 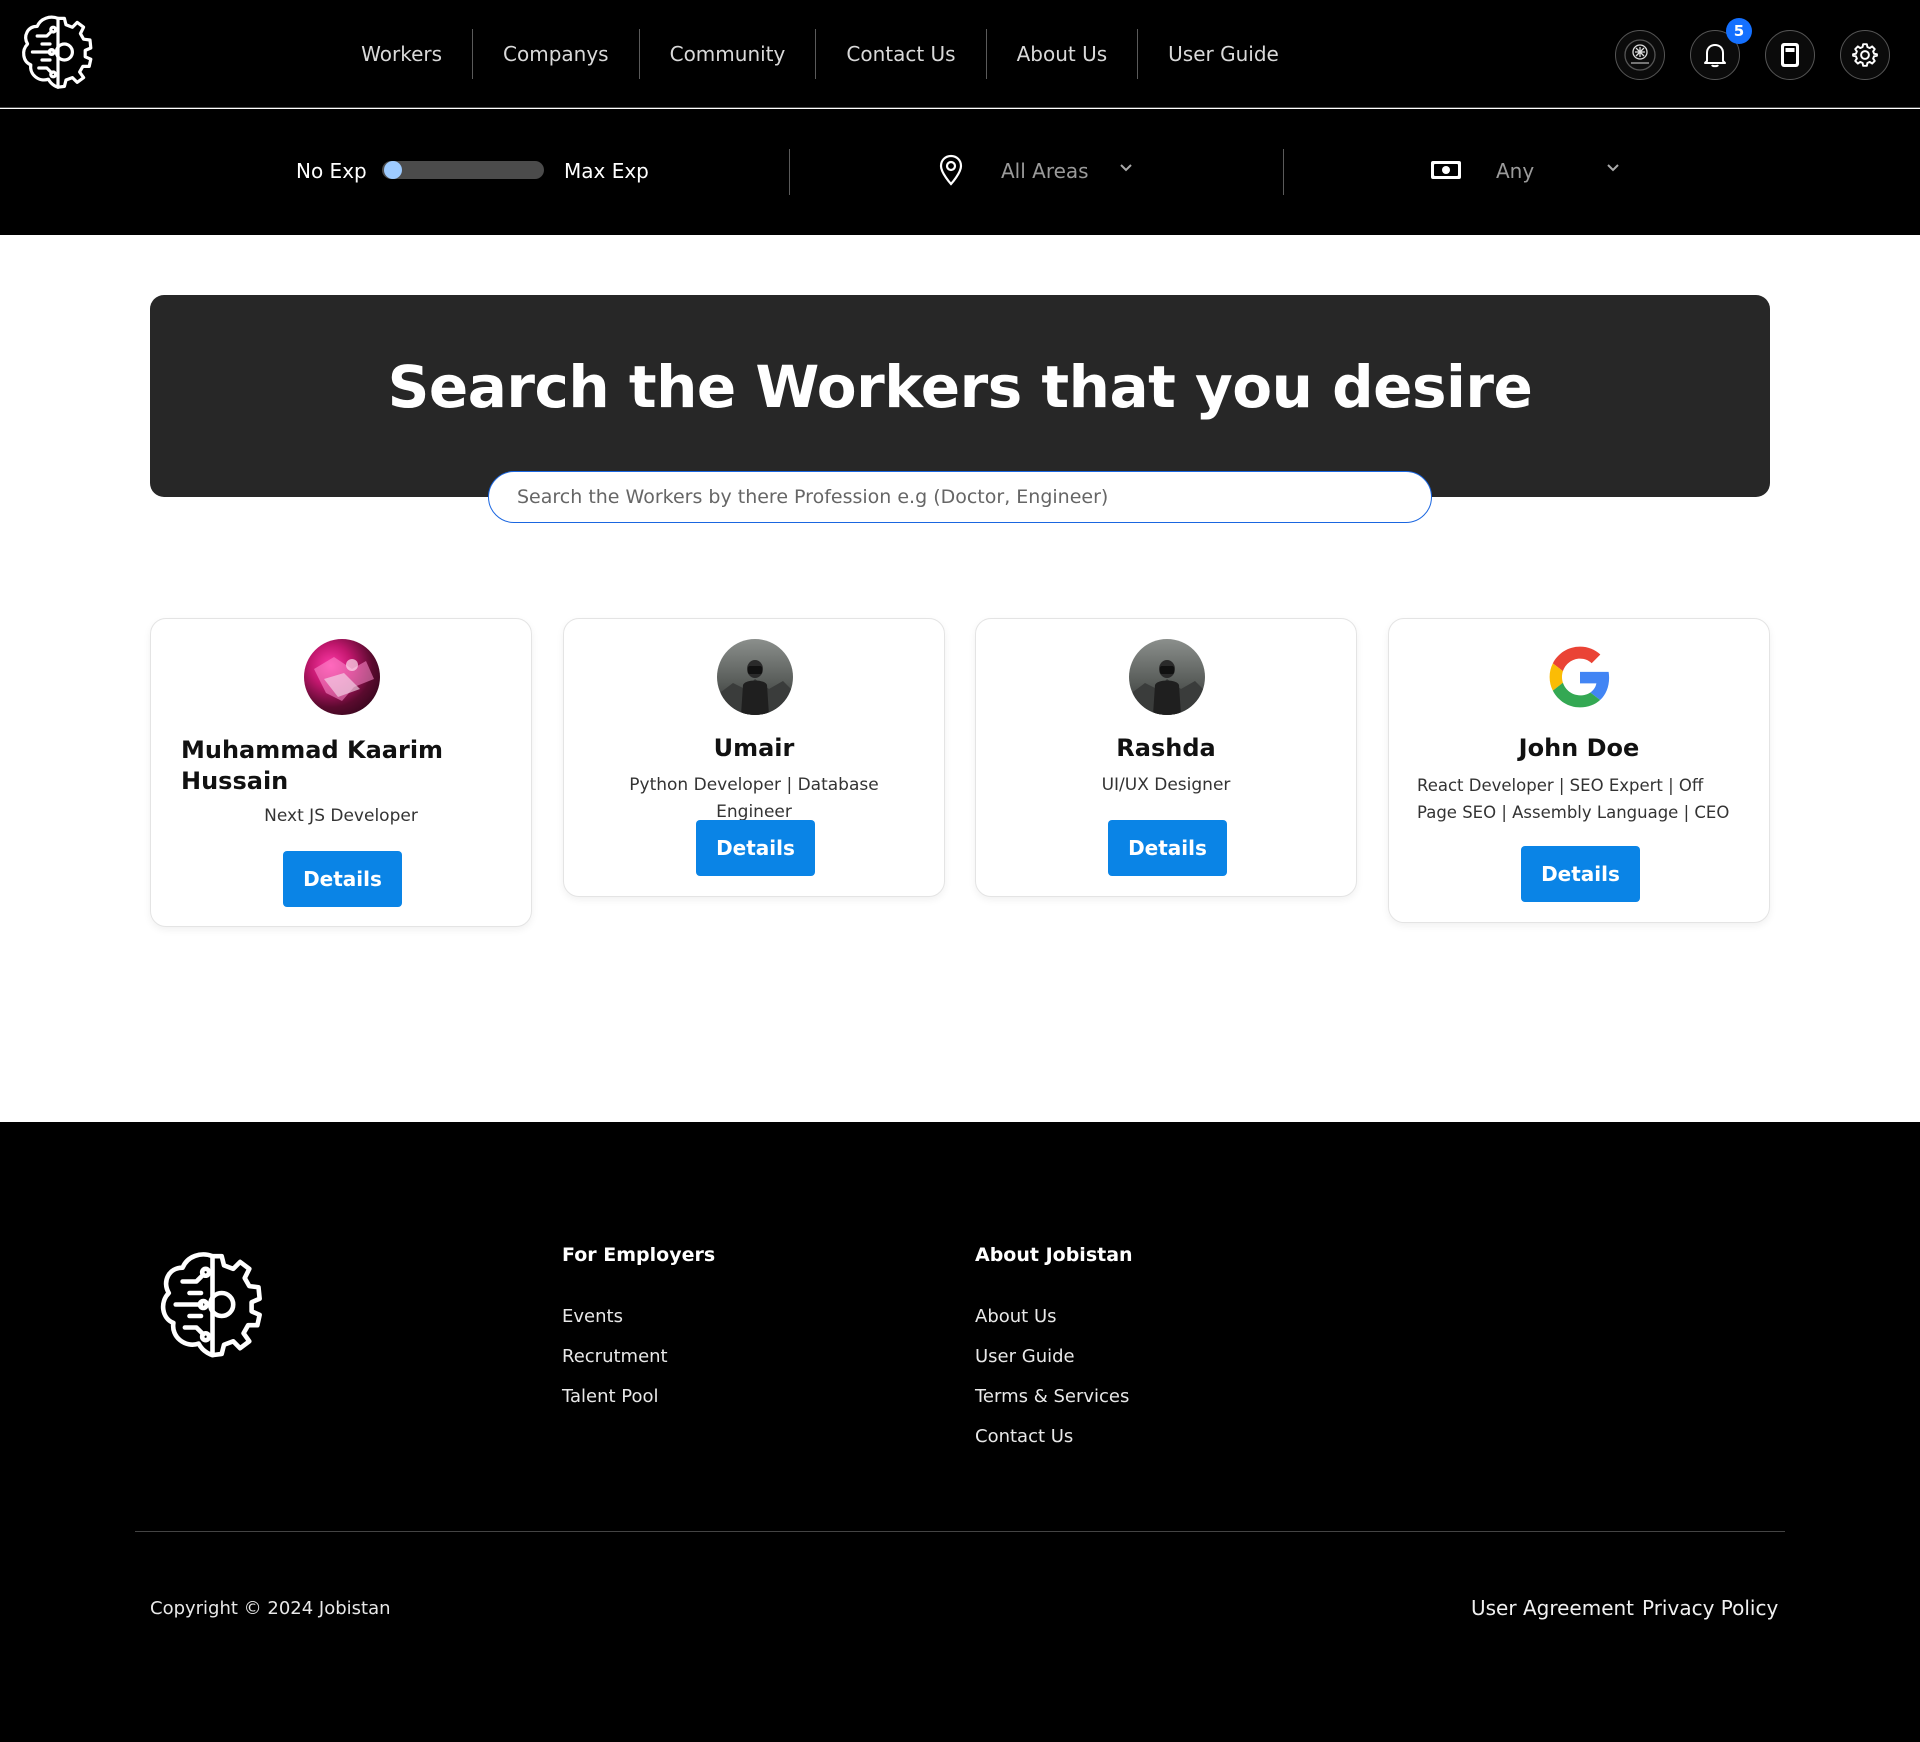 I want to click on profile-avatar-icon, so click(x=1640, y=55).